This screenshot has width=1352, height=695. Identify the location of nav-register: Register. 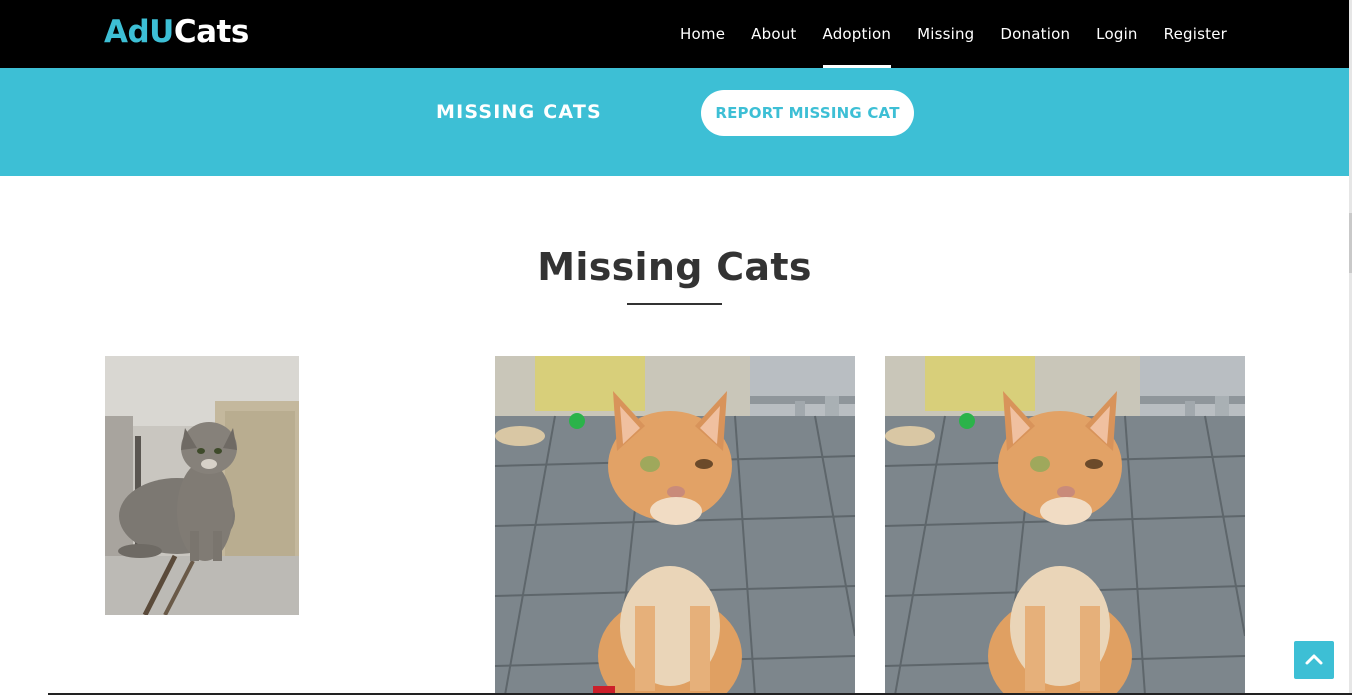
(1195, 34).